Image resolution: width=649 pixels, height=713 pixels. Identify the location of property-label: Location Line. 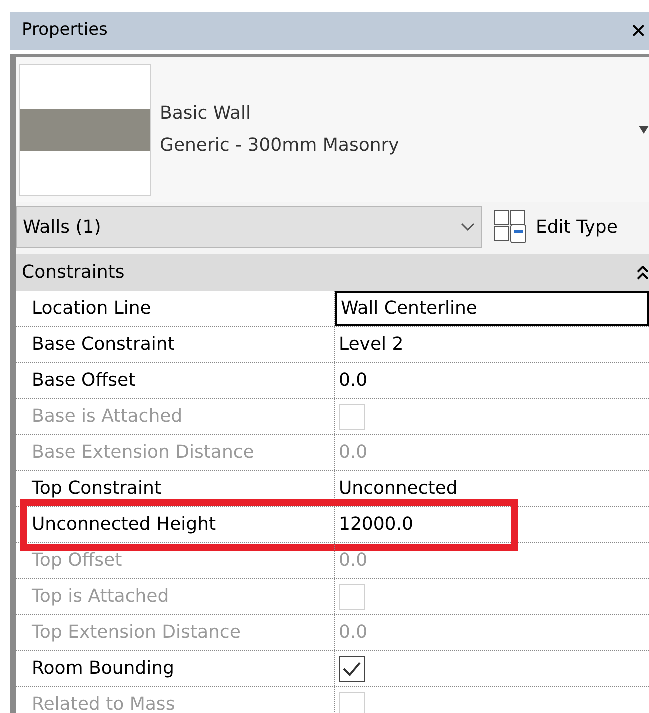
(175, 308).